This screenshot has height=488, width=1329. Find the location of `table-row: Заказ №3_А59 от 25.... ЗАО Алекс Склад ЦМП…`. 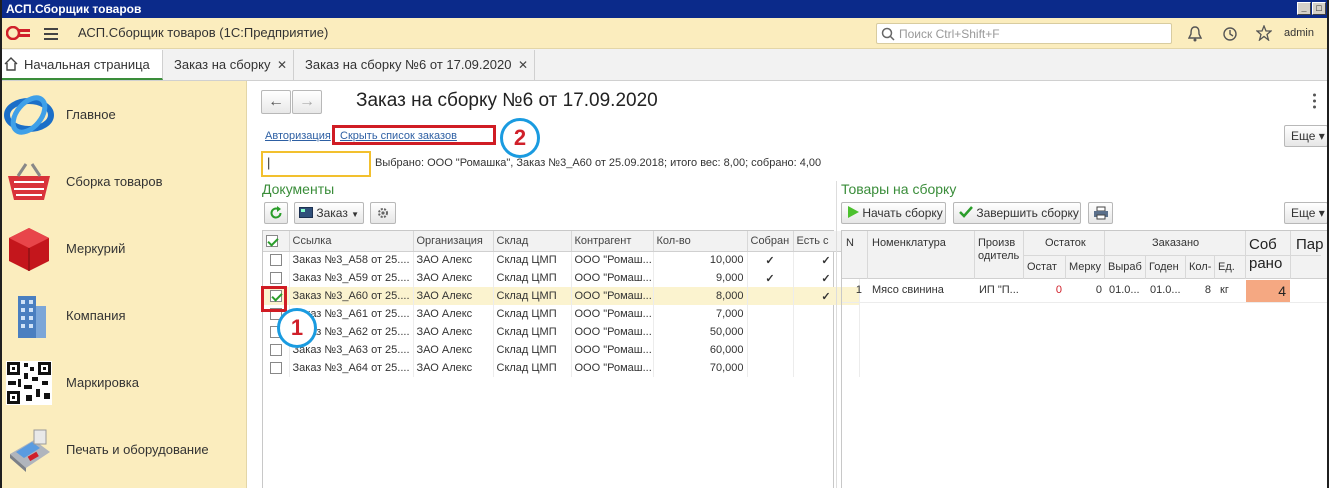

table-row: Заказ №3_А59 от 25.... ЗАО Алекс Склад ЦМП… is located at coordinates (561, 278).